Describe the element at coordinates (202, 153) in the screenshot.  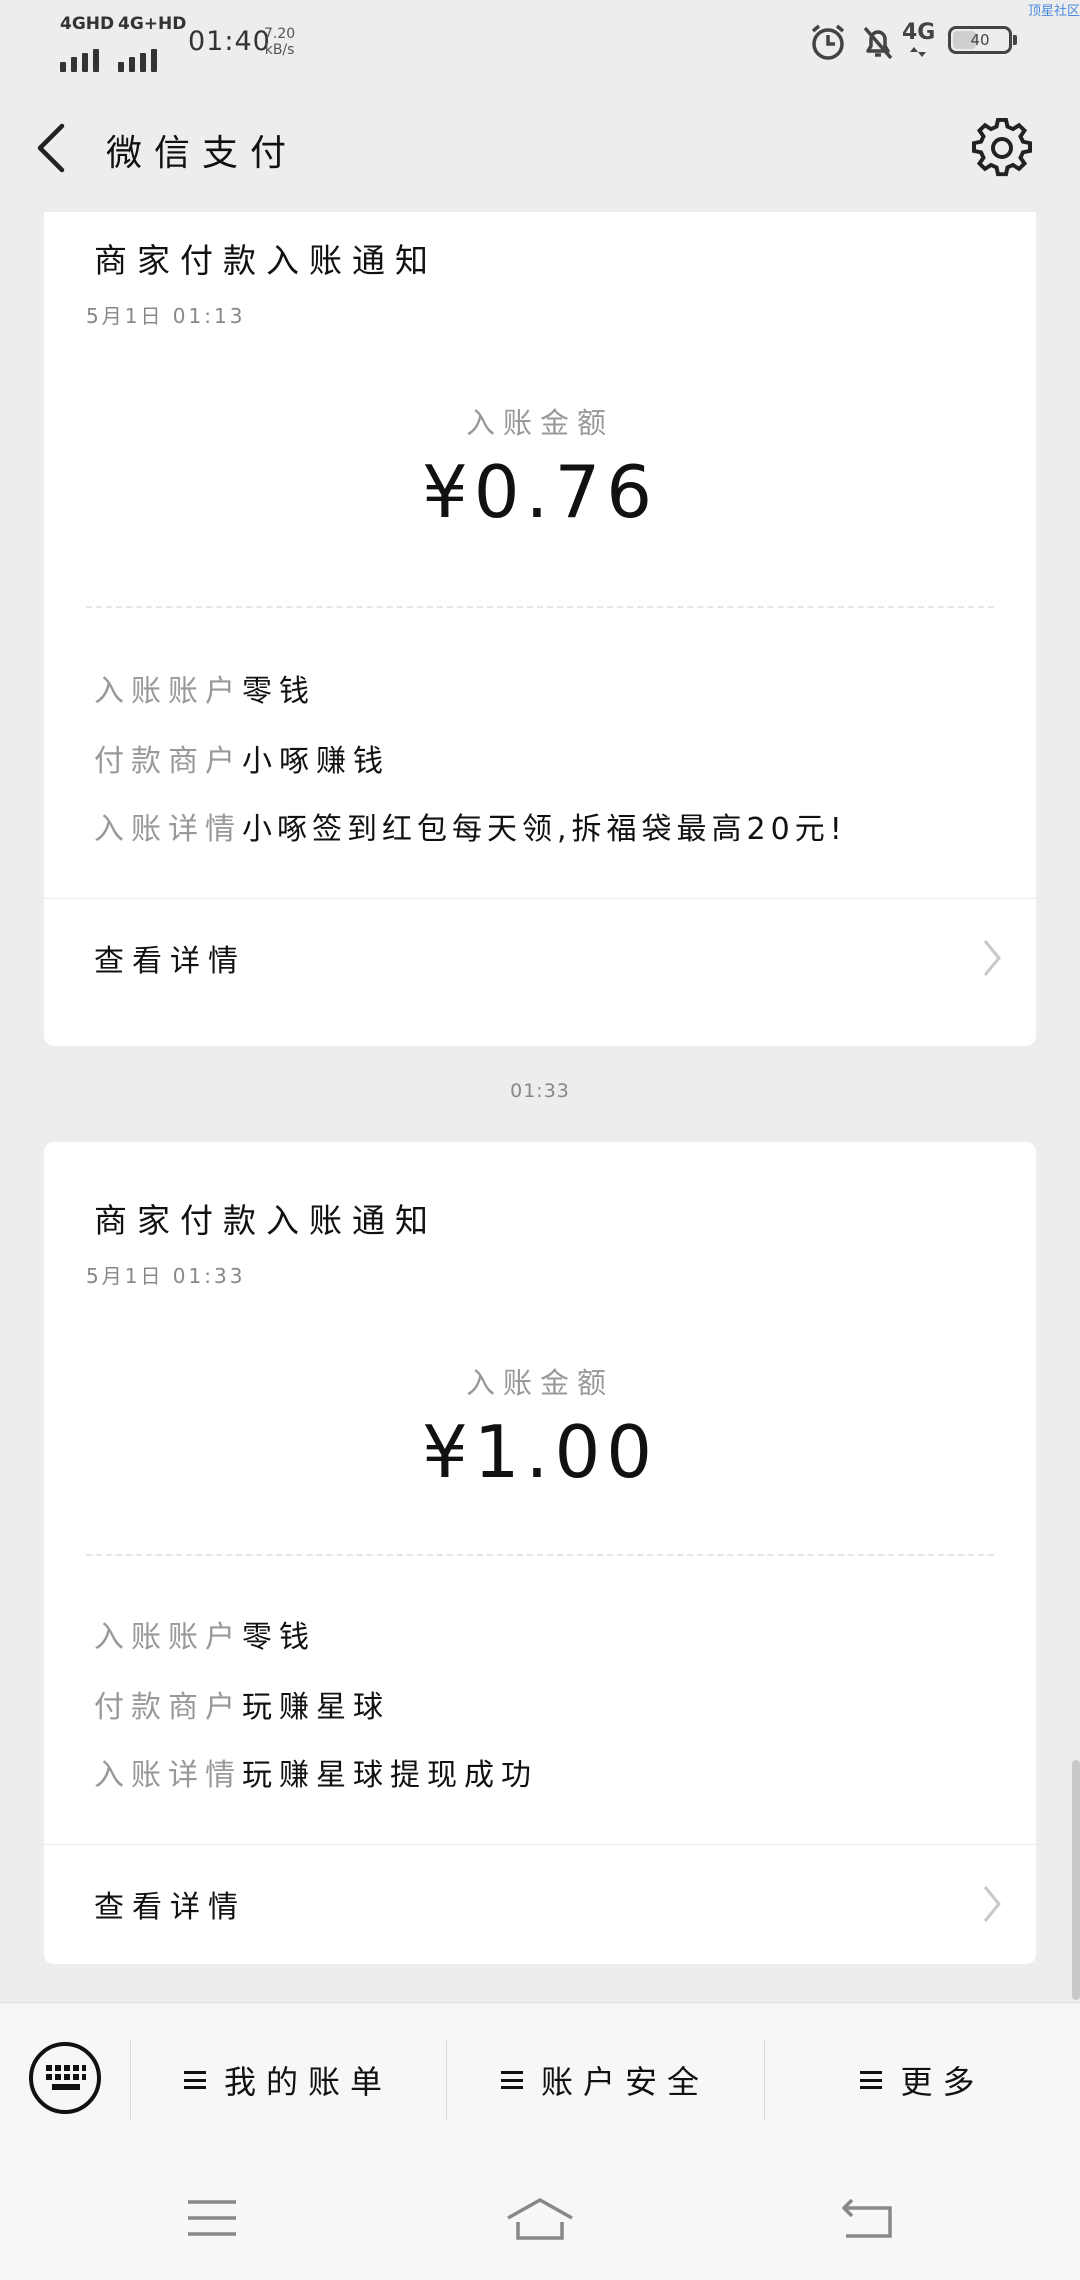
I see `page-title: 微信支付` at that location.